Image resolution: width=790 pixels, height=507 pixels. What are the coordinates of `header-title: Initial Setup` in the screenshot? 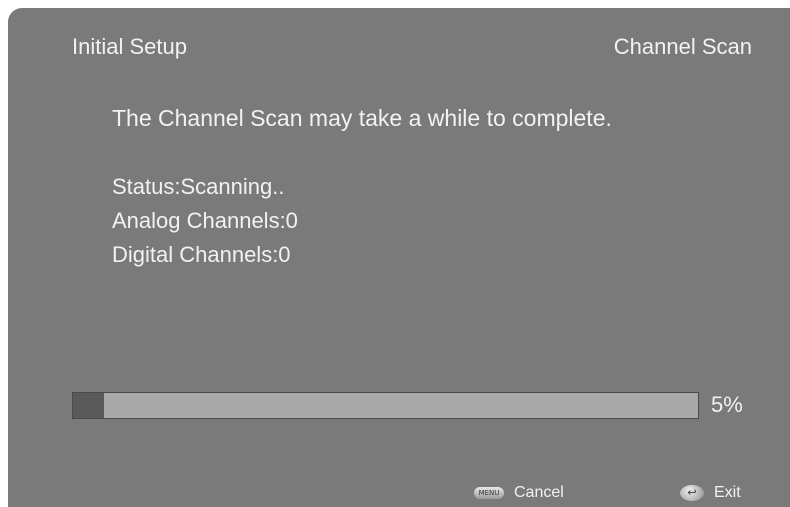 It's located at (129, 46).